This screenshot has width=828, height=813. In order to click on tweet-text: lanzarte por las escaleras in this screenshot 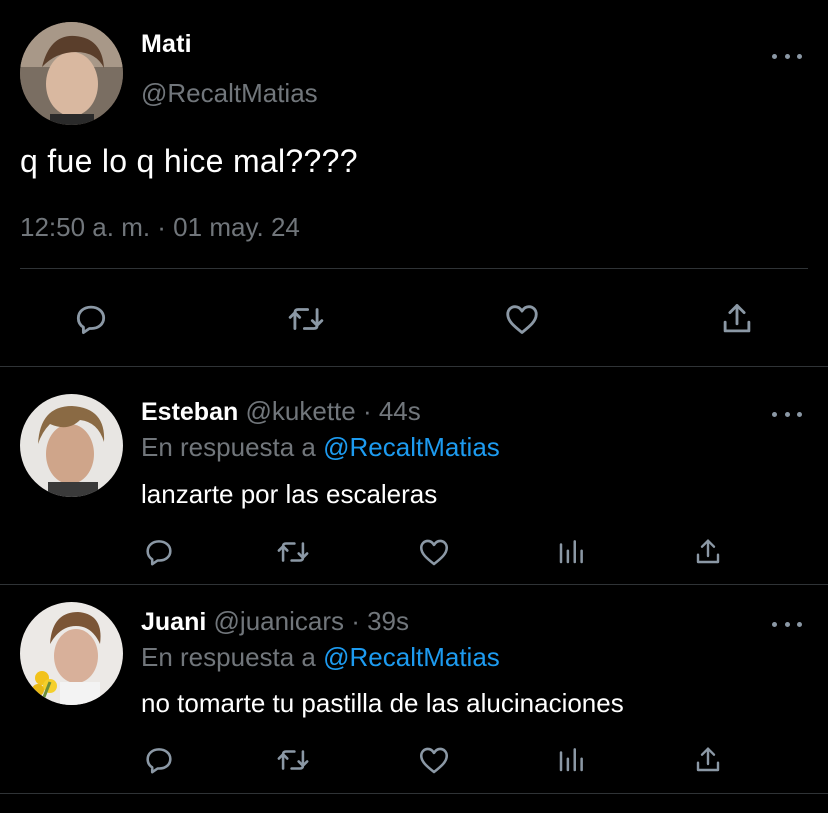, I will do `click(289, 494)`.